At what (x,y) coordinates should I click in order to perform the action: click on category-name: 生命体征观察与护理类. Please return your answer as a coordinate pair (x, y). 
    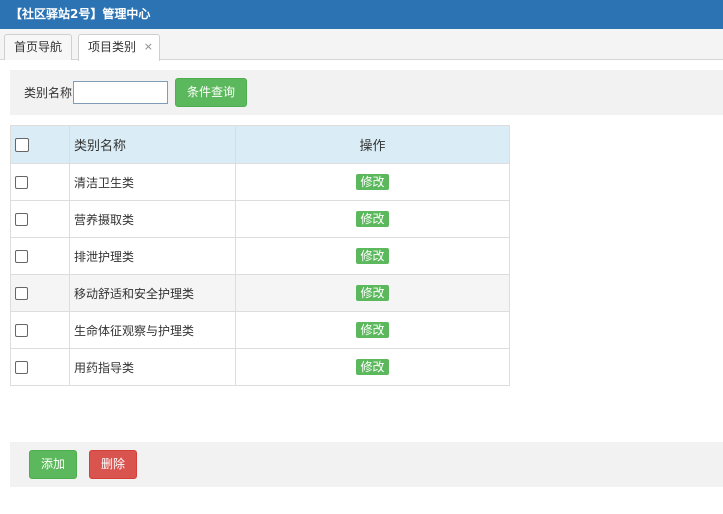
    Looking at the image, I should click on (152, 330).